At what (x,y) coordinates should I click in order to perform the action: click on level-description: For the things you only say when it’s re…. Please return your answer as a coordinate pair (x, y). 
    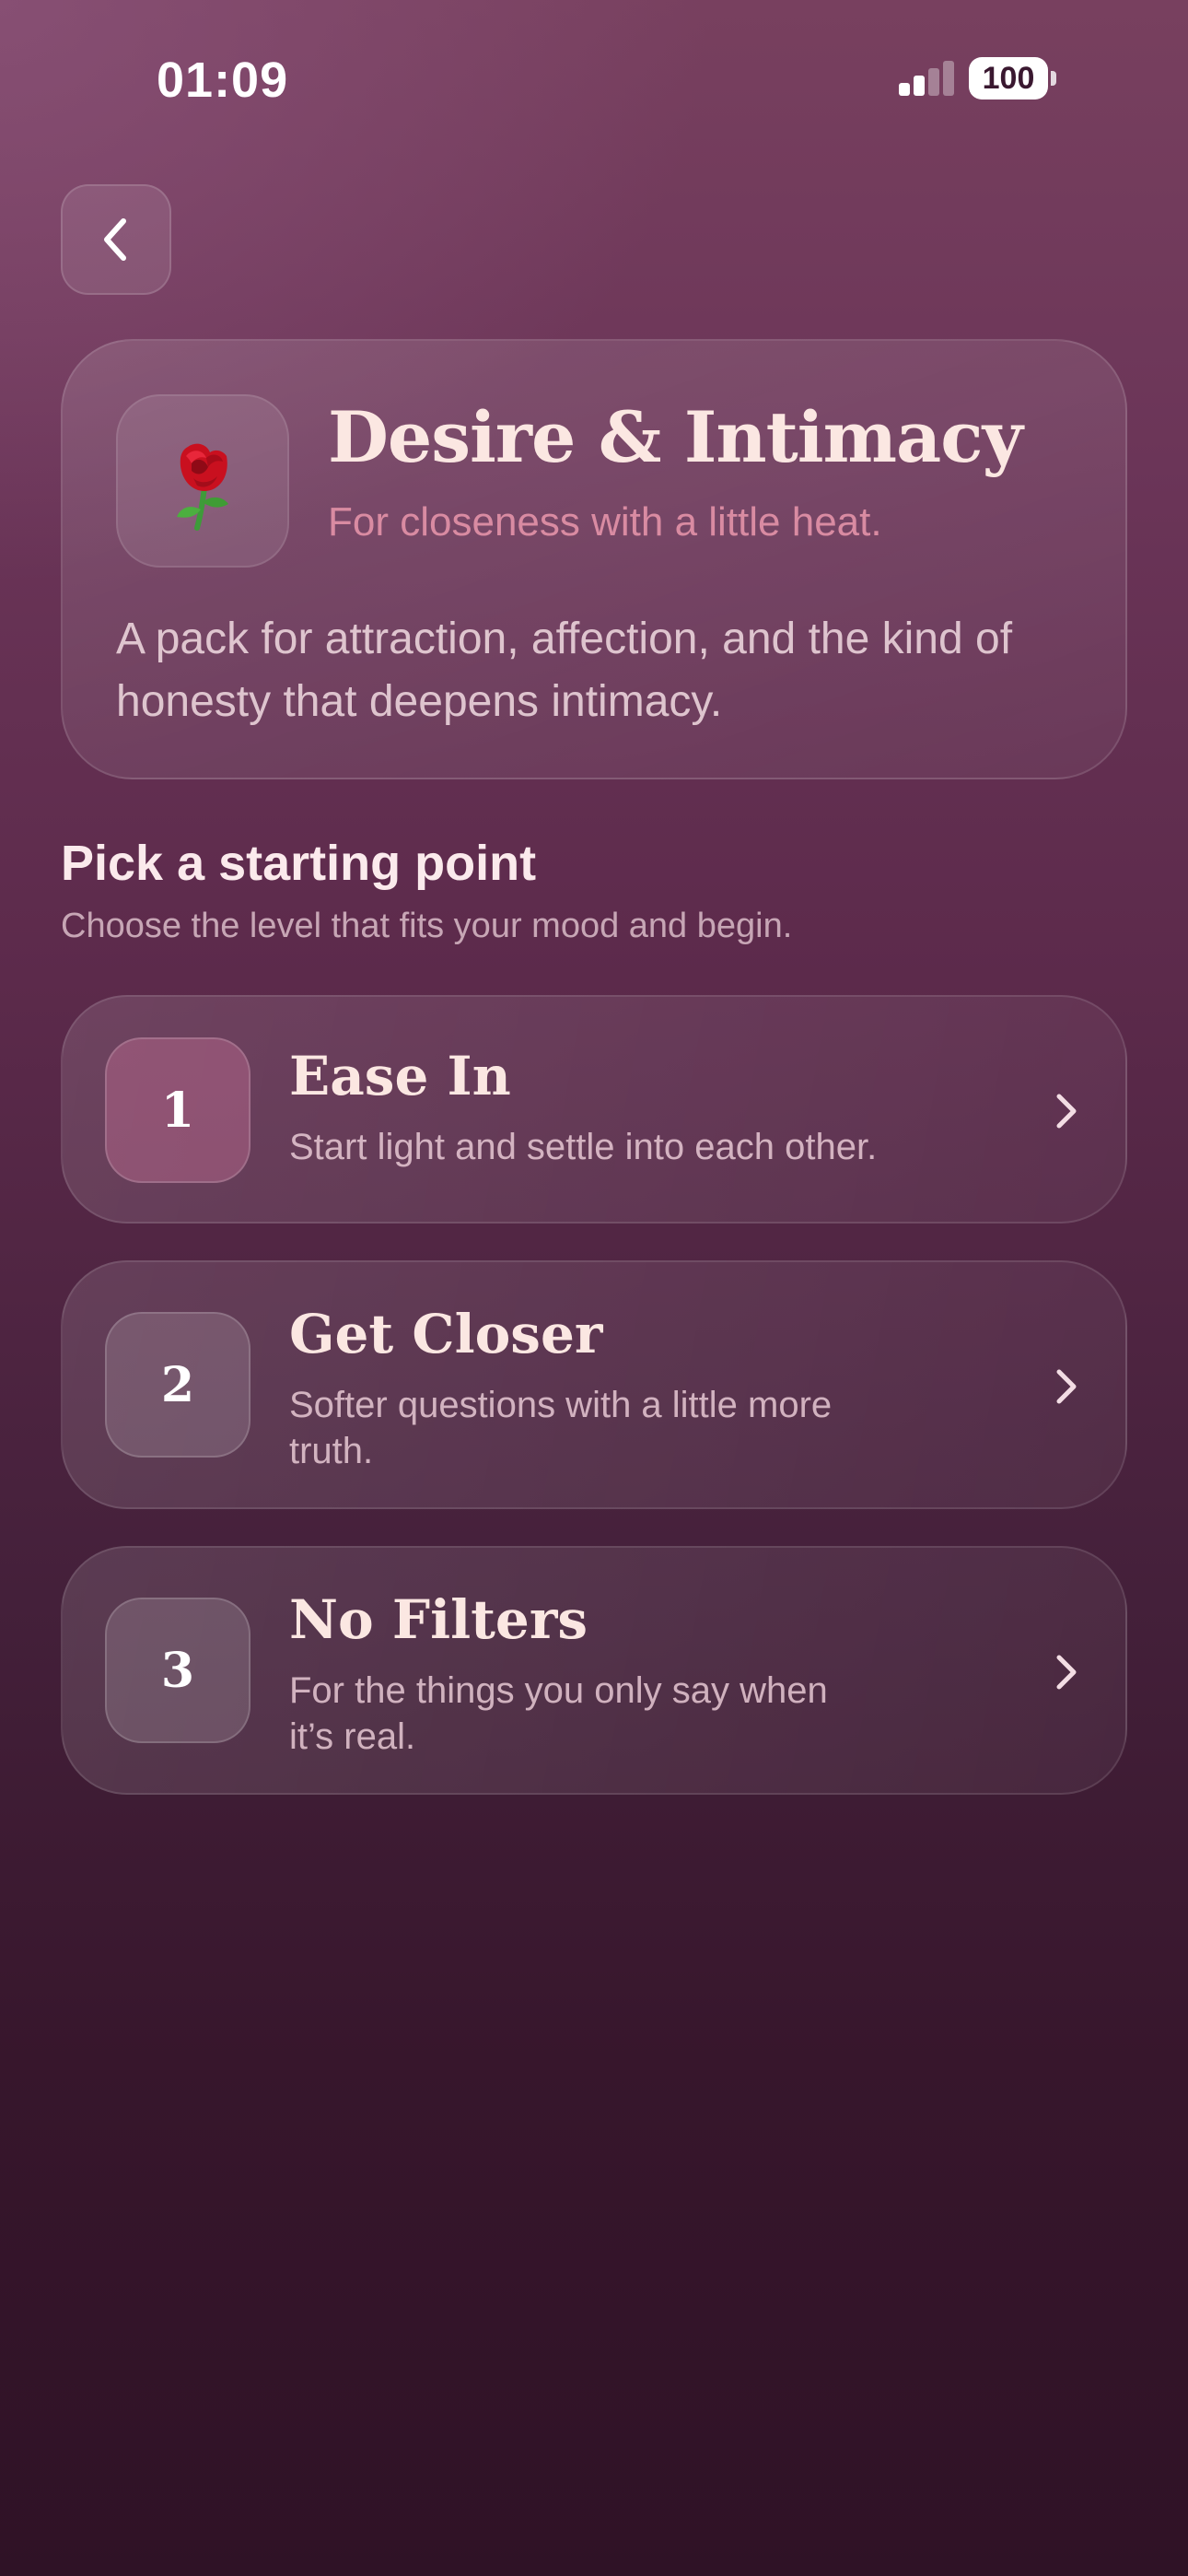
    Looking at the image, I should click on (558, 1713).